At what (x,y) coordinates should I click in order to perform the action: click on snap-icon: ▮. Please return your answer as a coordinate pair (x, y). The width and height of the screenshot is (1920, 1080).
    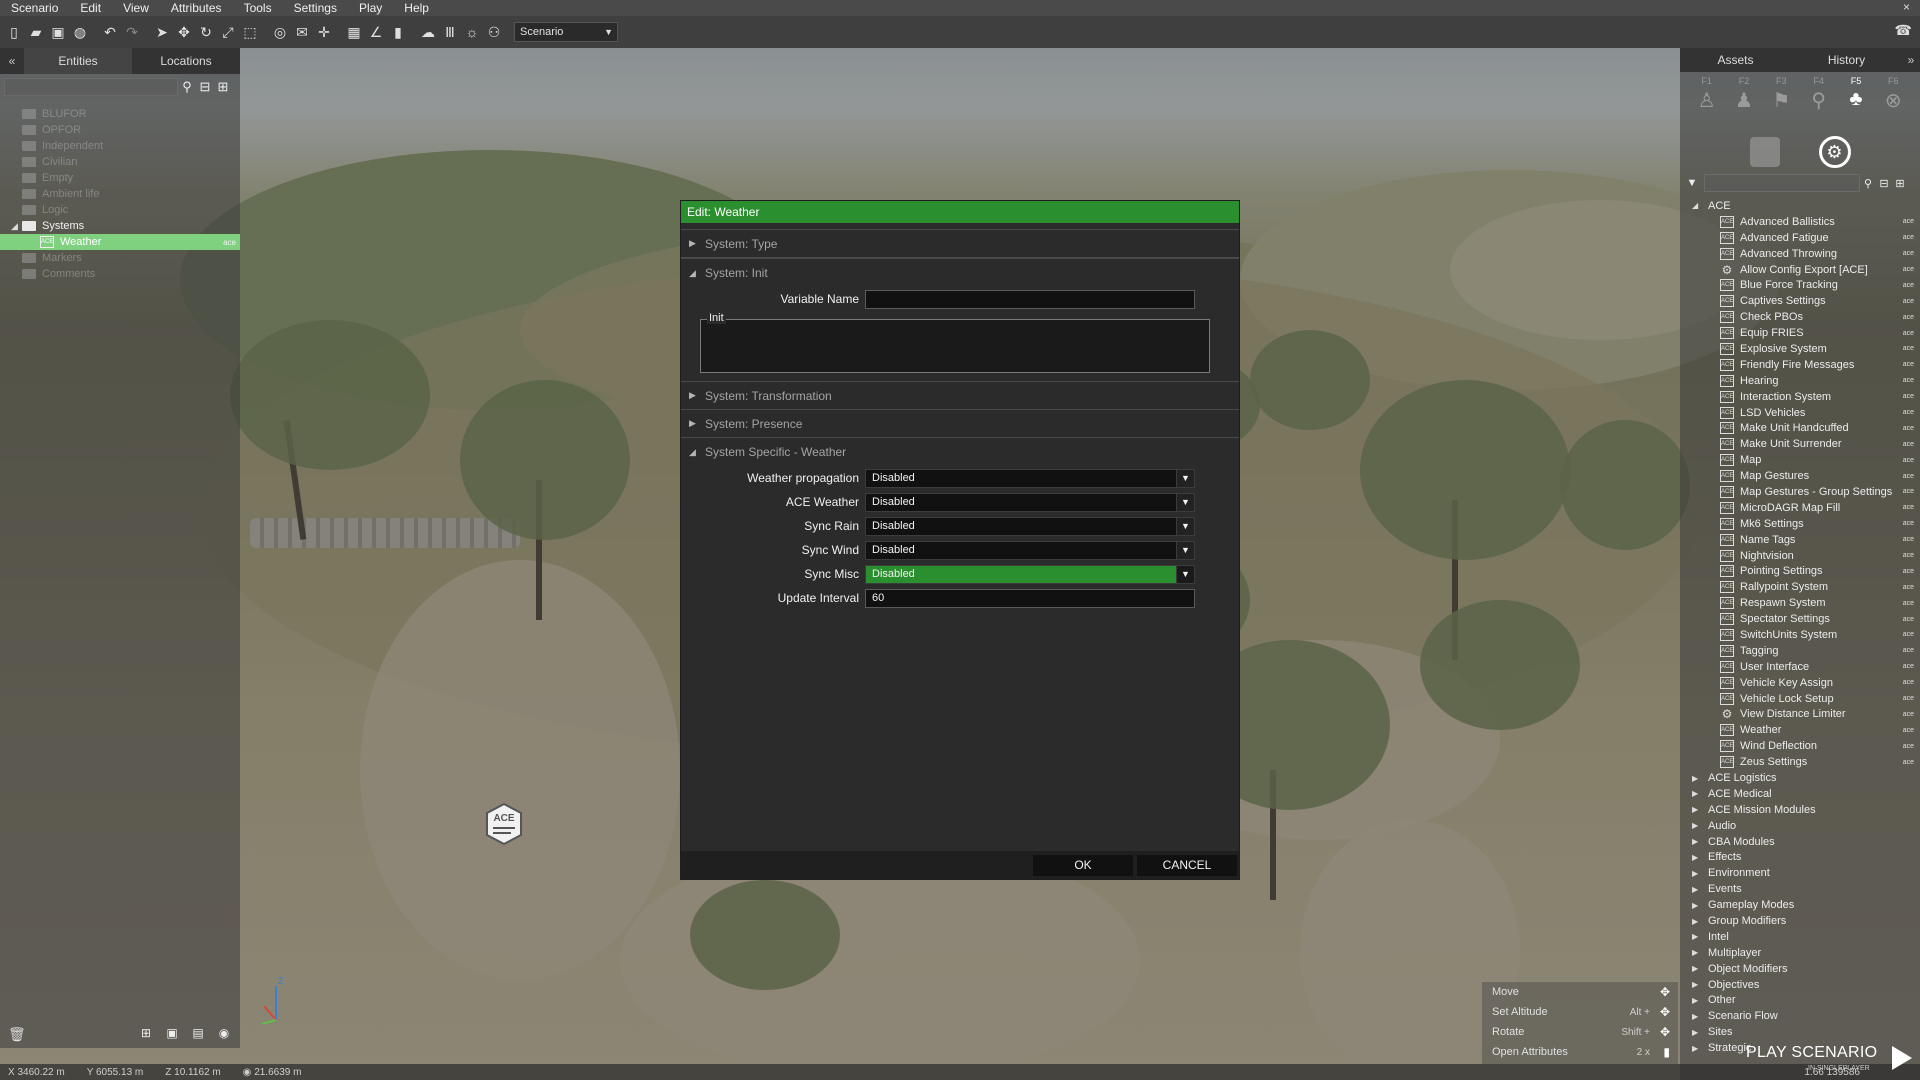
    Looking at the image, I should click on (398, 32).